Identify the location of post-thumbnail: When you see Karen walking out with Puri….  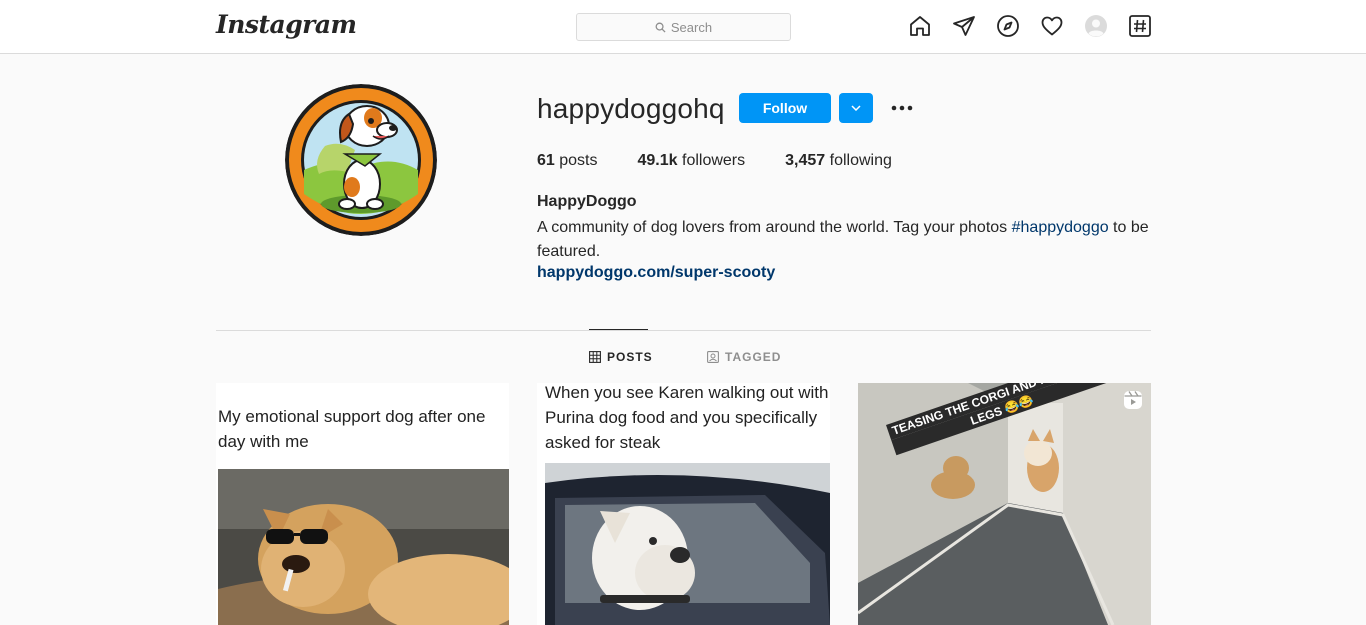
(683, 504).